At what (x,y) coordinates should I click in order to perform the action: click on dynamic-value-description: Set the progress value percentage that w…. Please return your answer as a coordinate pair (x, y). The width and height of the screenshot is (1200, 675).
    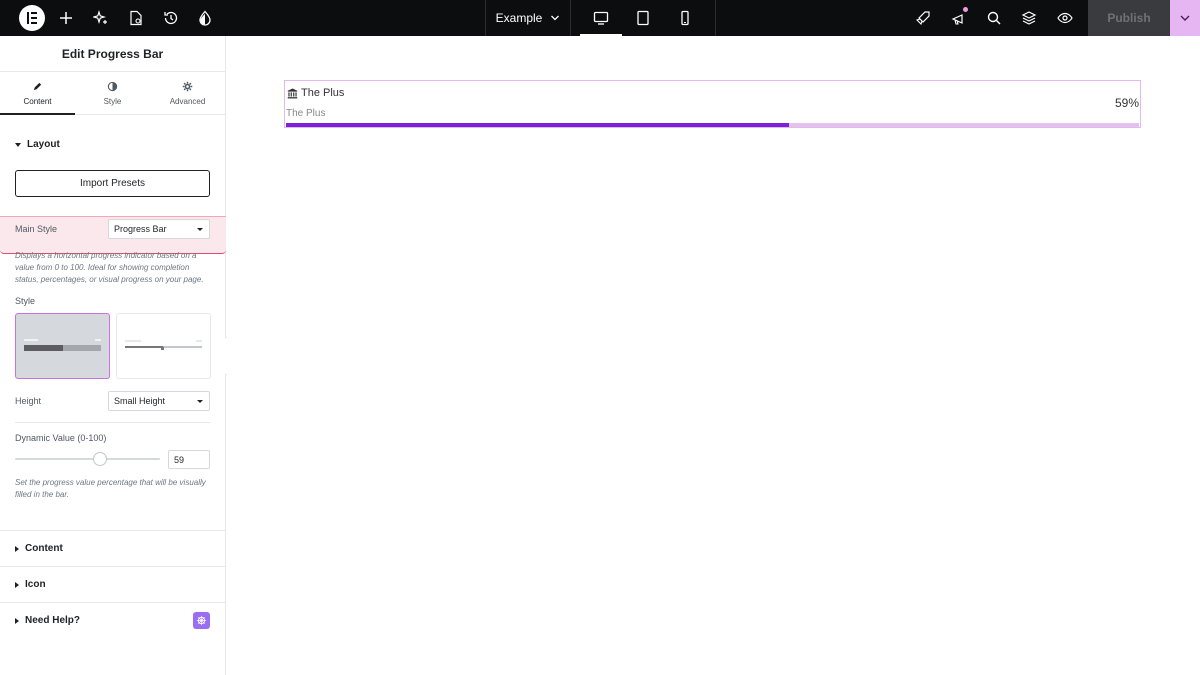
    Looking at the image, I should click on (110, 488).